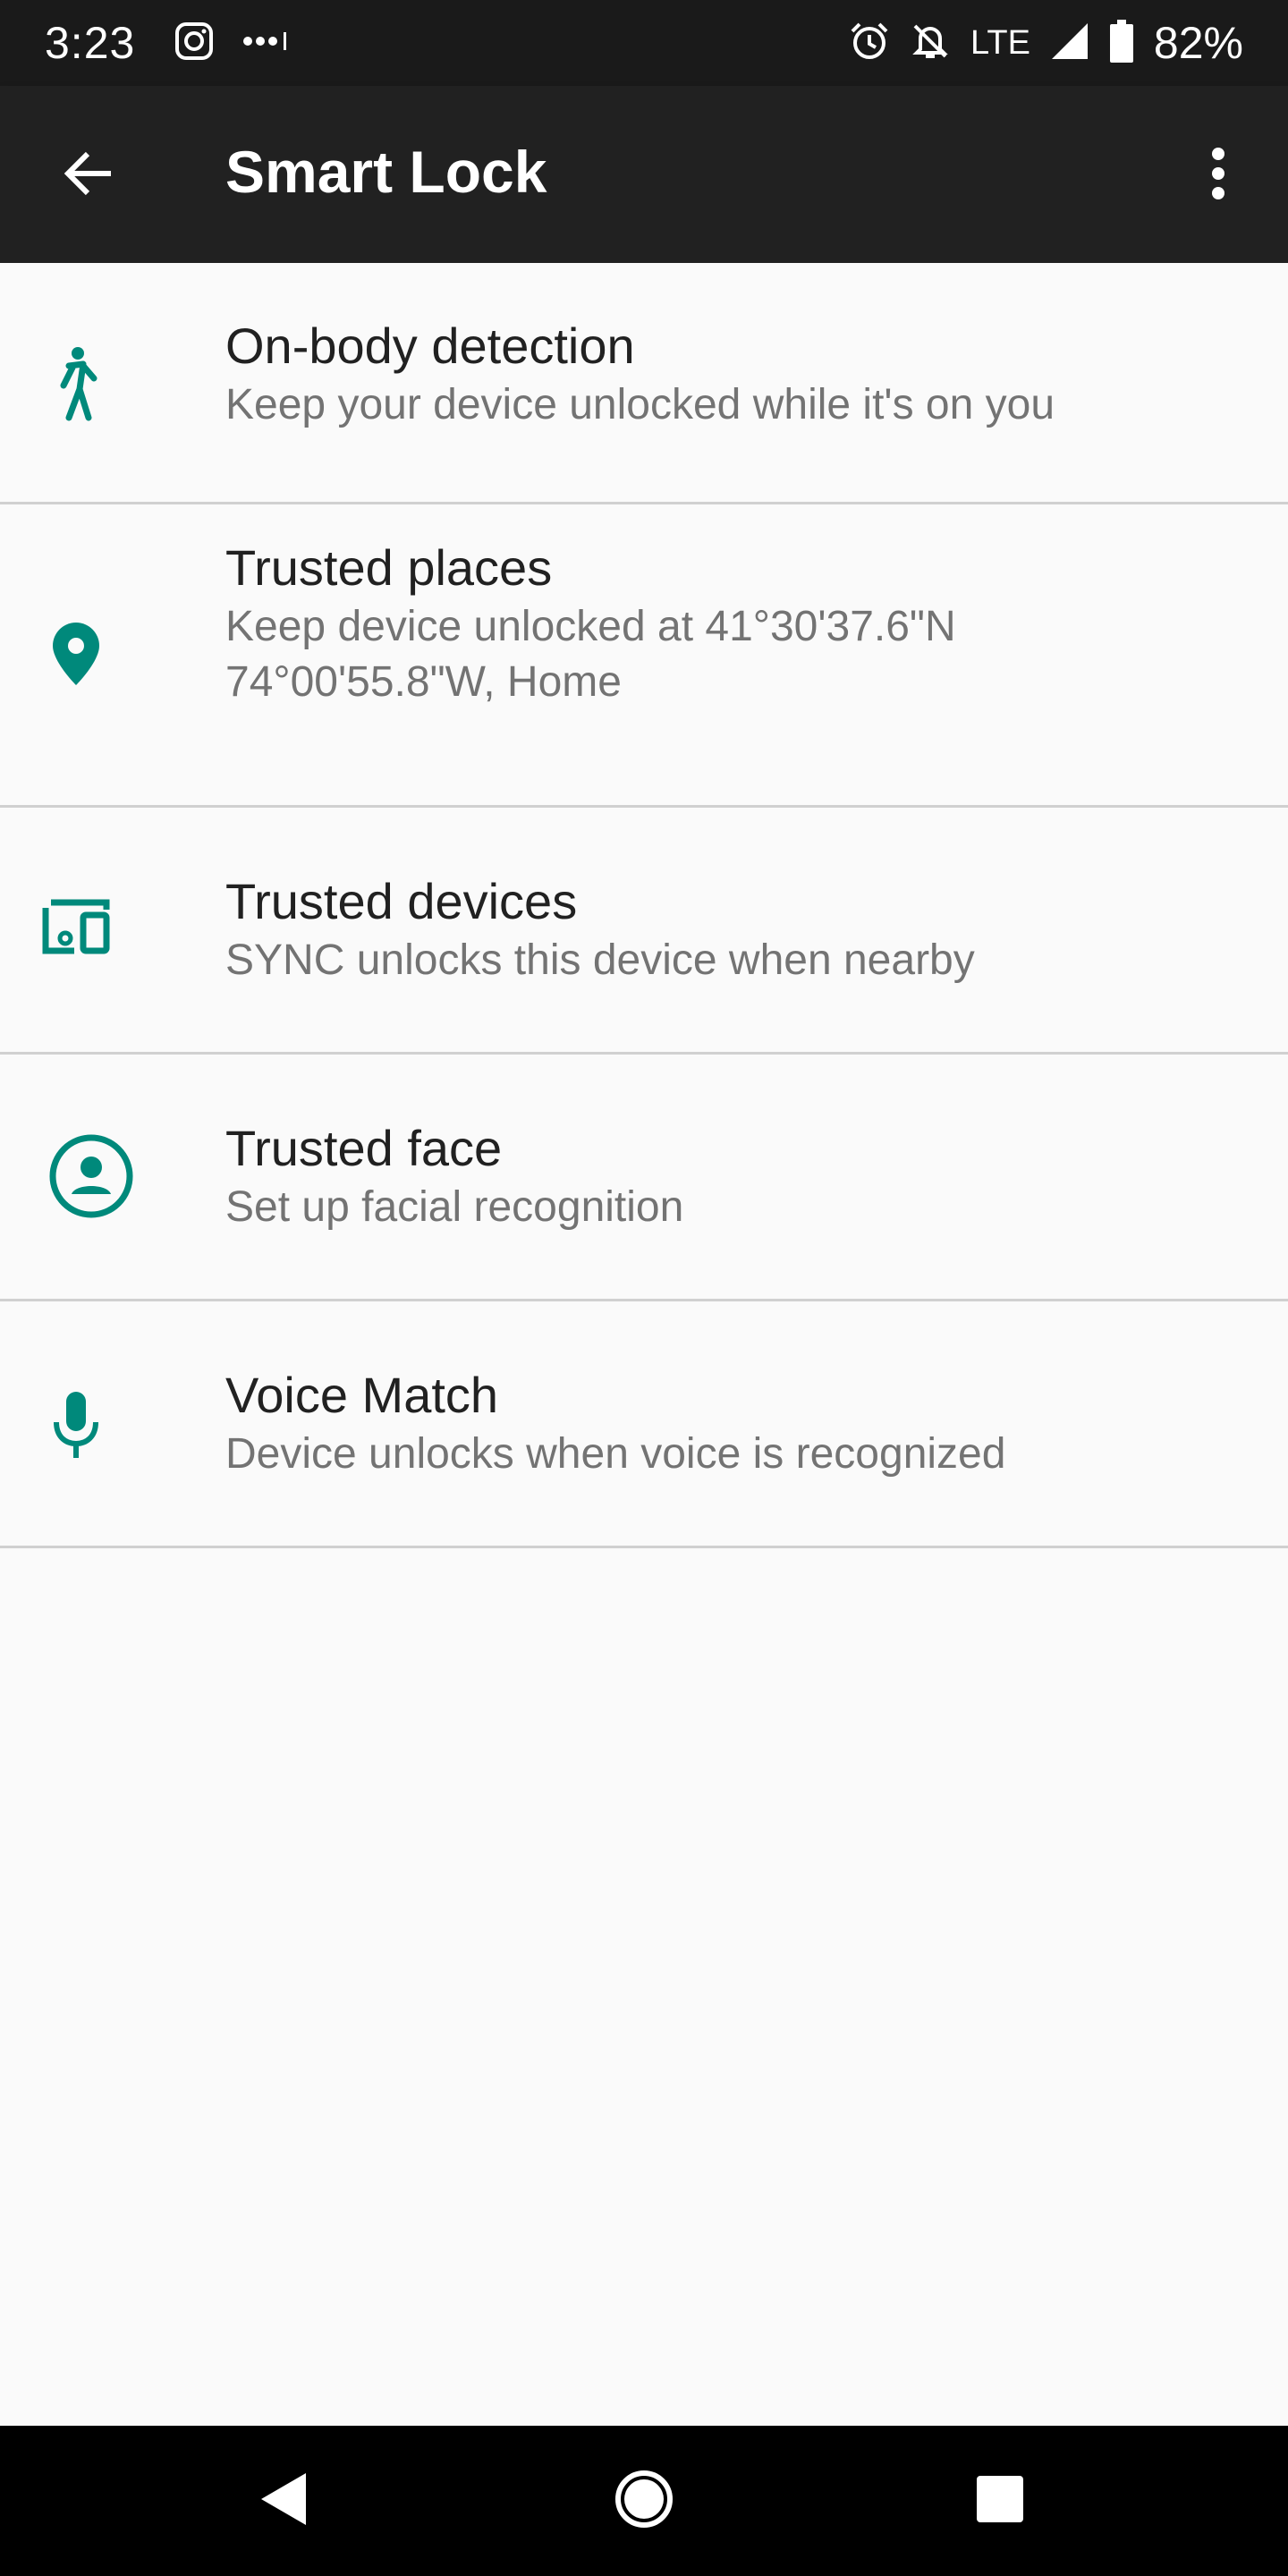 The width and height of the screenshot is (1288, 2576). I want to click on list-item-trusted-face: Trusted face Set up facial recognition, so click(644, 1178).